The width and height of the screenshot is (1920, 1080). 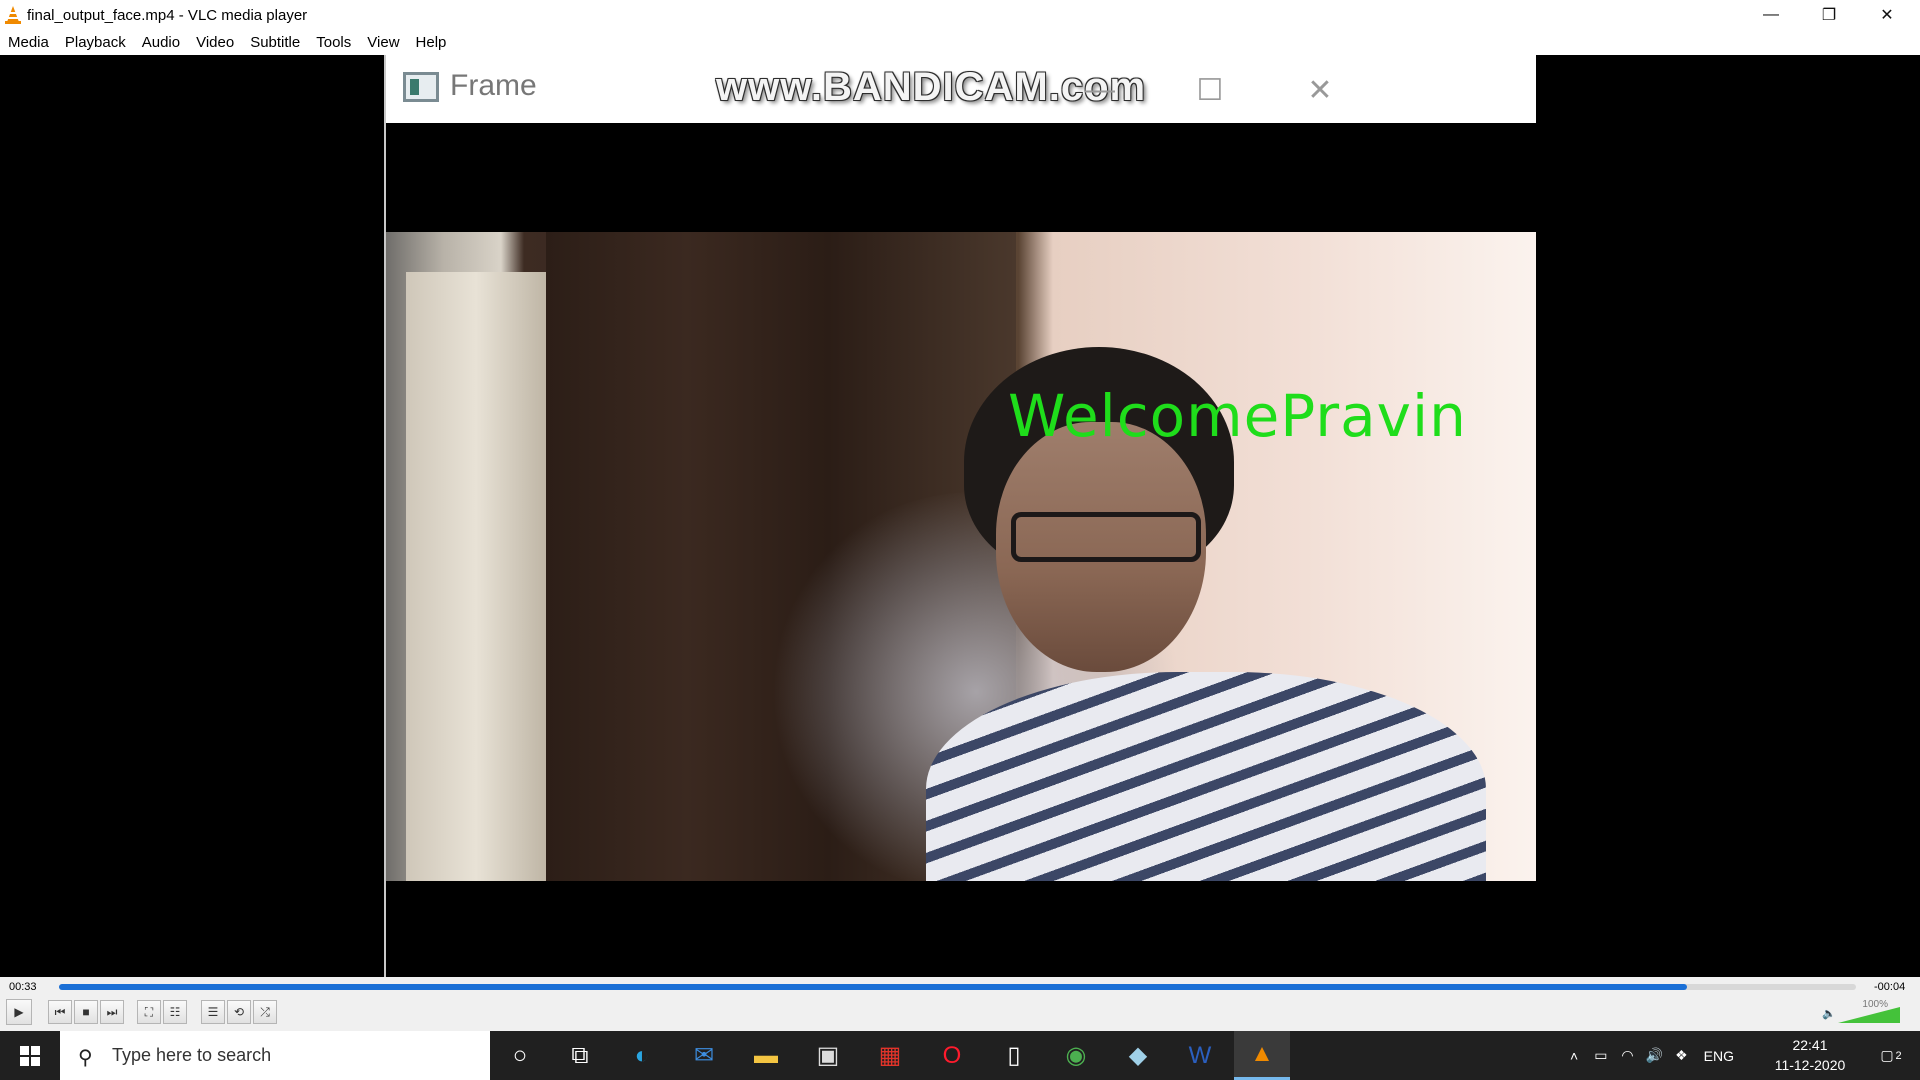 What do you see at coordinates (766, 1055) in the screenshot?
I see `file-explorer-icon: ▬` at bounding box center [766, 1055].